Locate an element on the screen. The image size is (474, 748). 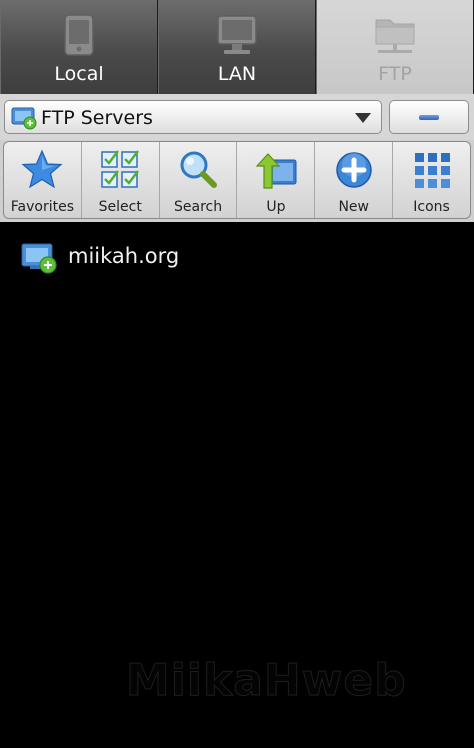
icons-view-button: Icons is located at coordinates (431, 180).